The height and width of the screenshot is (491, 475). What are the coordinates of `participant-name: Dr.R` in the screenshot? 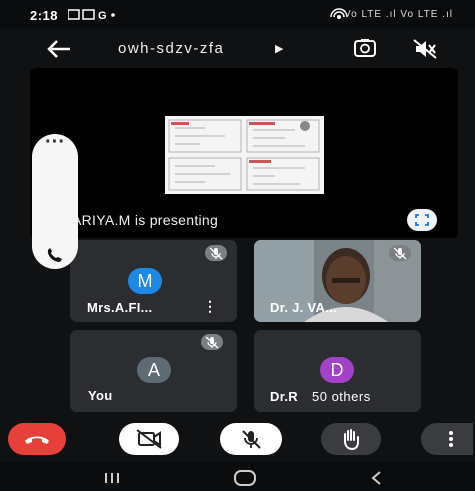 It's located at (284, 396).